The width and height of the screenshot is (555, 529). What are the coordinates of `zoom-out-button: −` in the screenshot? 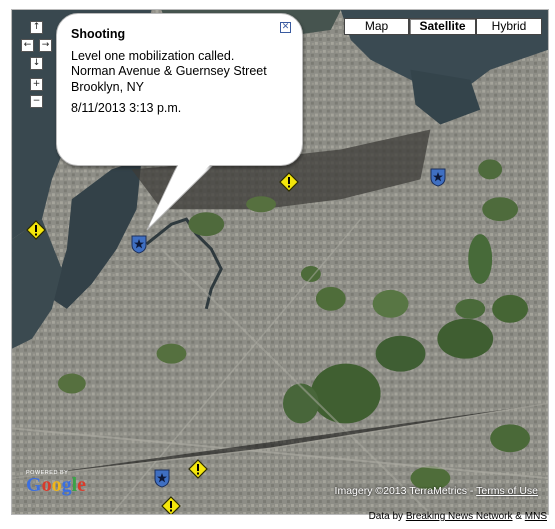 It's located at (36, 101).